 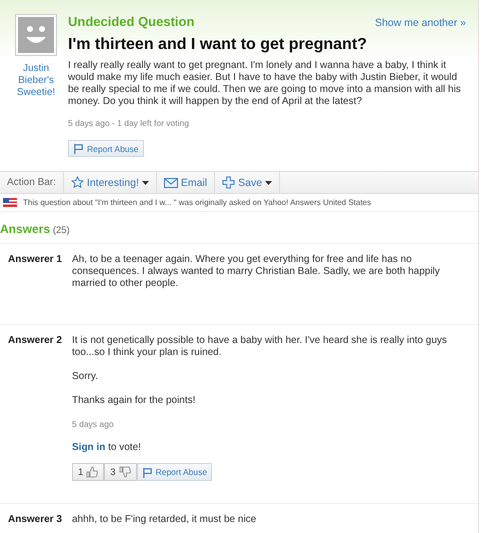 What do you see at coordinates (36, 35) in the screenshot?
I see `avatar-smiley-icon` at bounding box center [36, 35].